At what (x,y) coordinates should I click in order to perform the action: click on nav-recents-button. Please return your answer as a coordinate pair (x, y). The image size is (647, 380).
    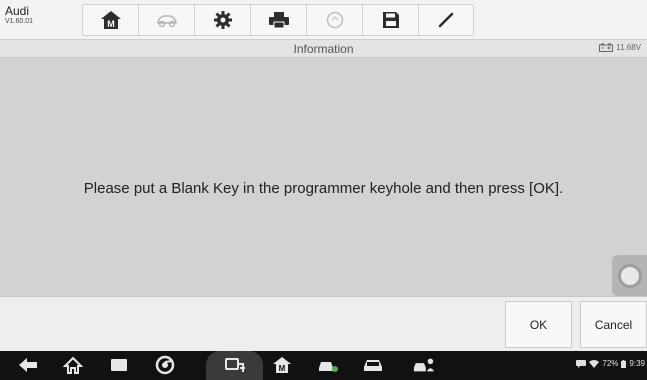
    Looking at the image, I should click on (119, 365).